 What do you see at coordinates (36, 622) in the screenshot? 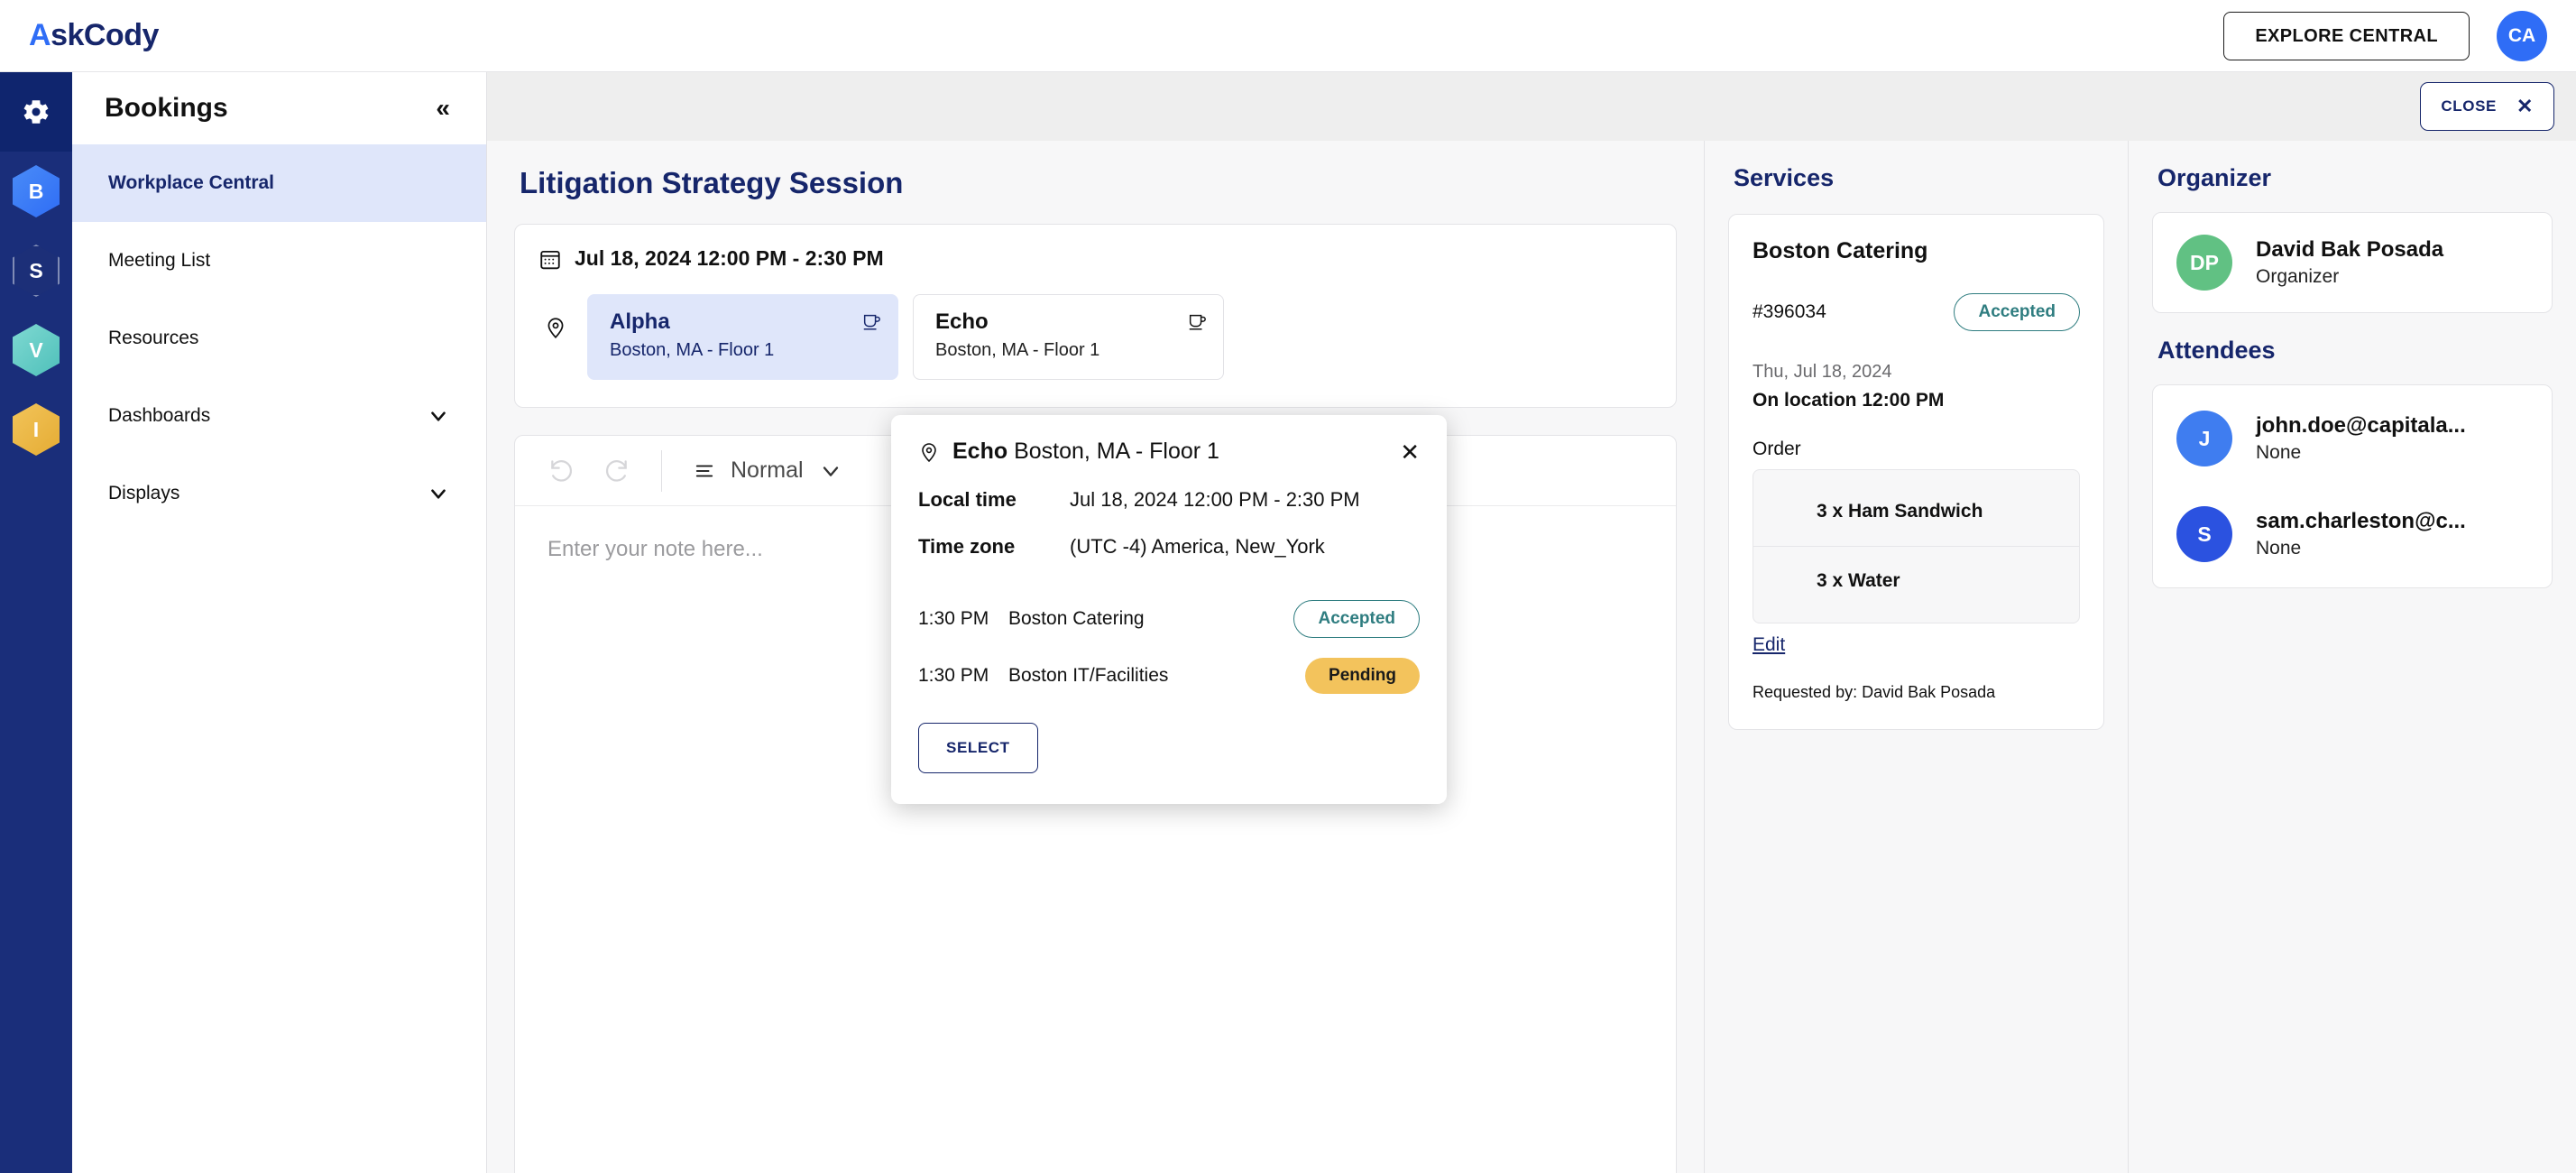
I see `app-icon-rail: B S V I` at bounding box center [36, 622].